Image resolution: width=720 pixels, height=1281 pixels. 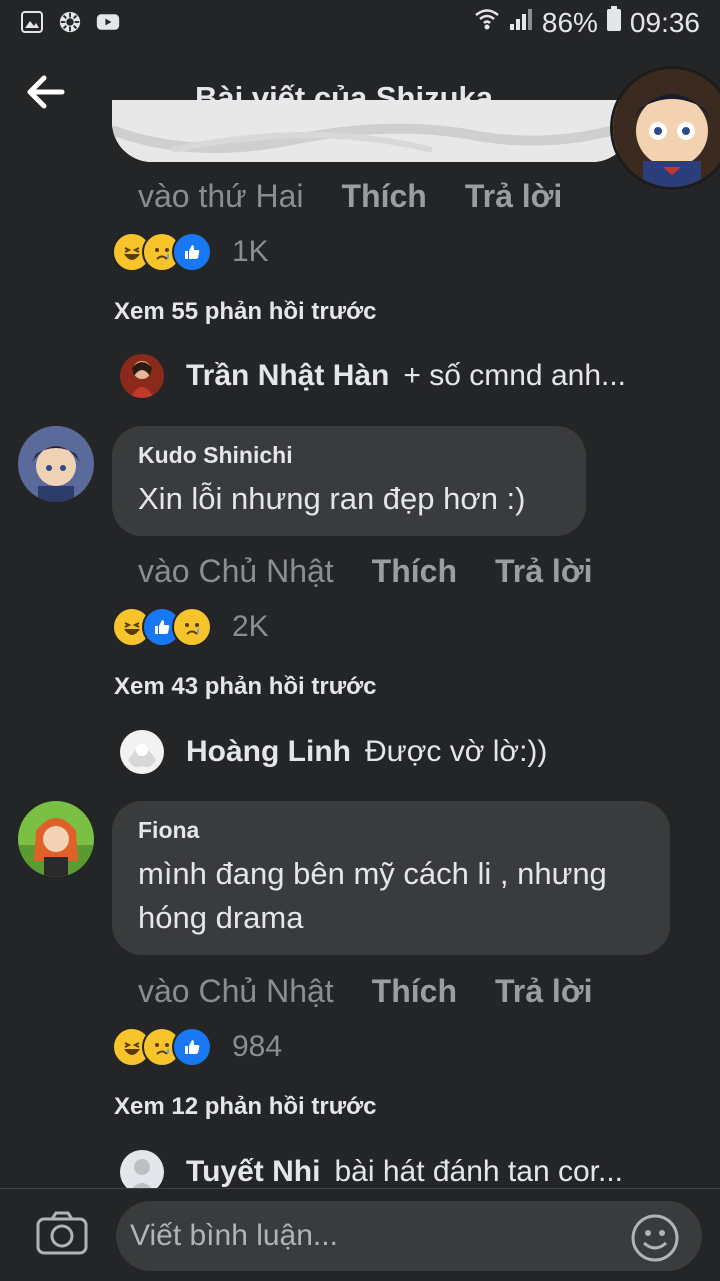 What do you see at coordinates (349, 455) in the screenshot?
I see `comment-author: Kudo Shinichi` at bounding box center [349, 455].